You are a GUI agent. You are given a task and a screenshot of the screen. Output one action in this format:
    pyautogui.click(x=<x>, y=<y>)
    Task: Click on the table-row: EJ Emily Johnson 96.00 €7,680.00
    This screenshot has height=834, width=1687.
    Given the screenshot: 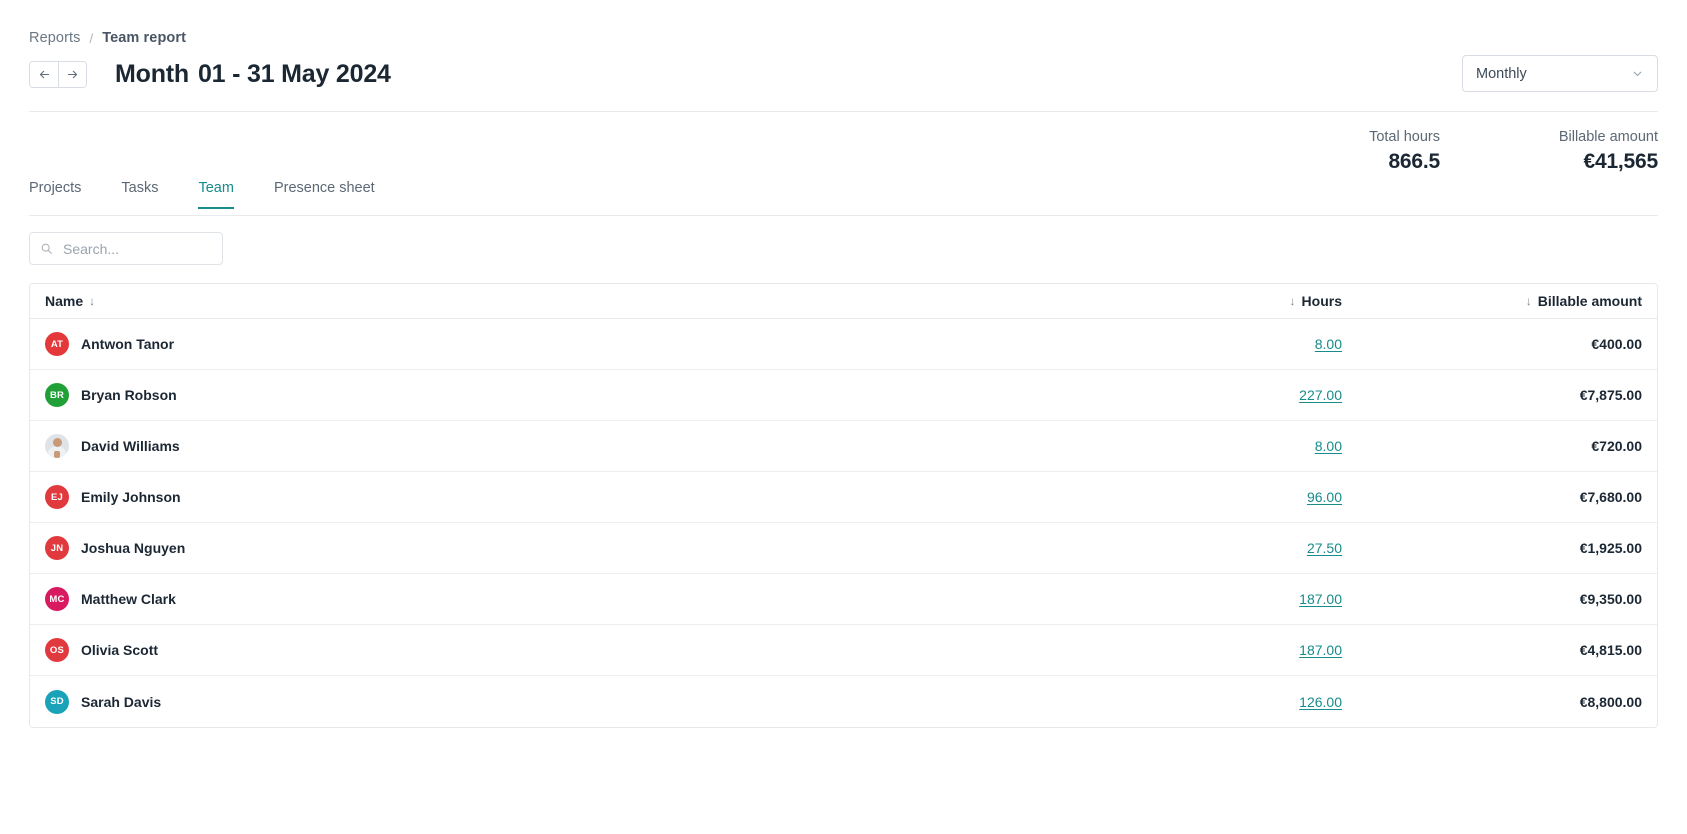 What is the action you would take?
    pyautogui.click(x=843, y=497)
    